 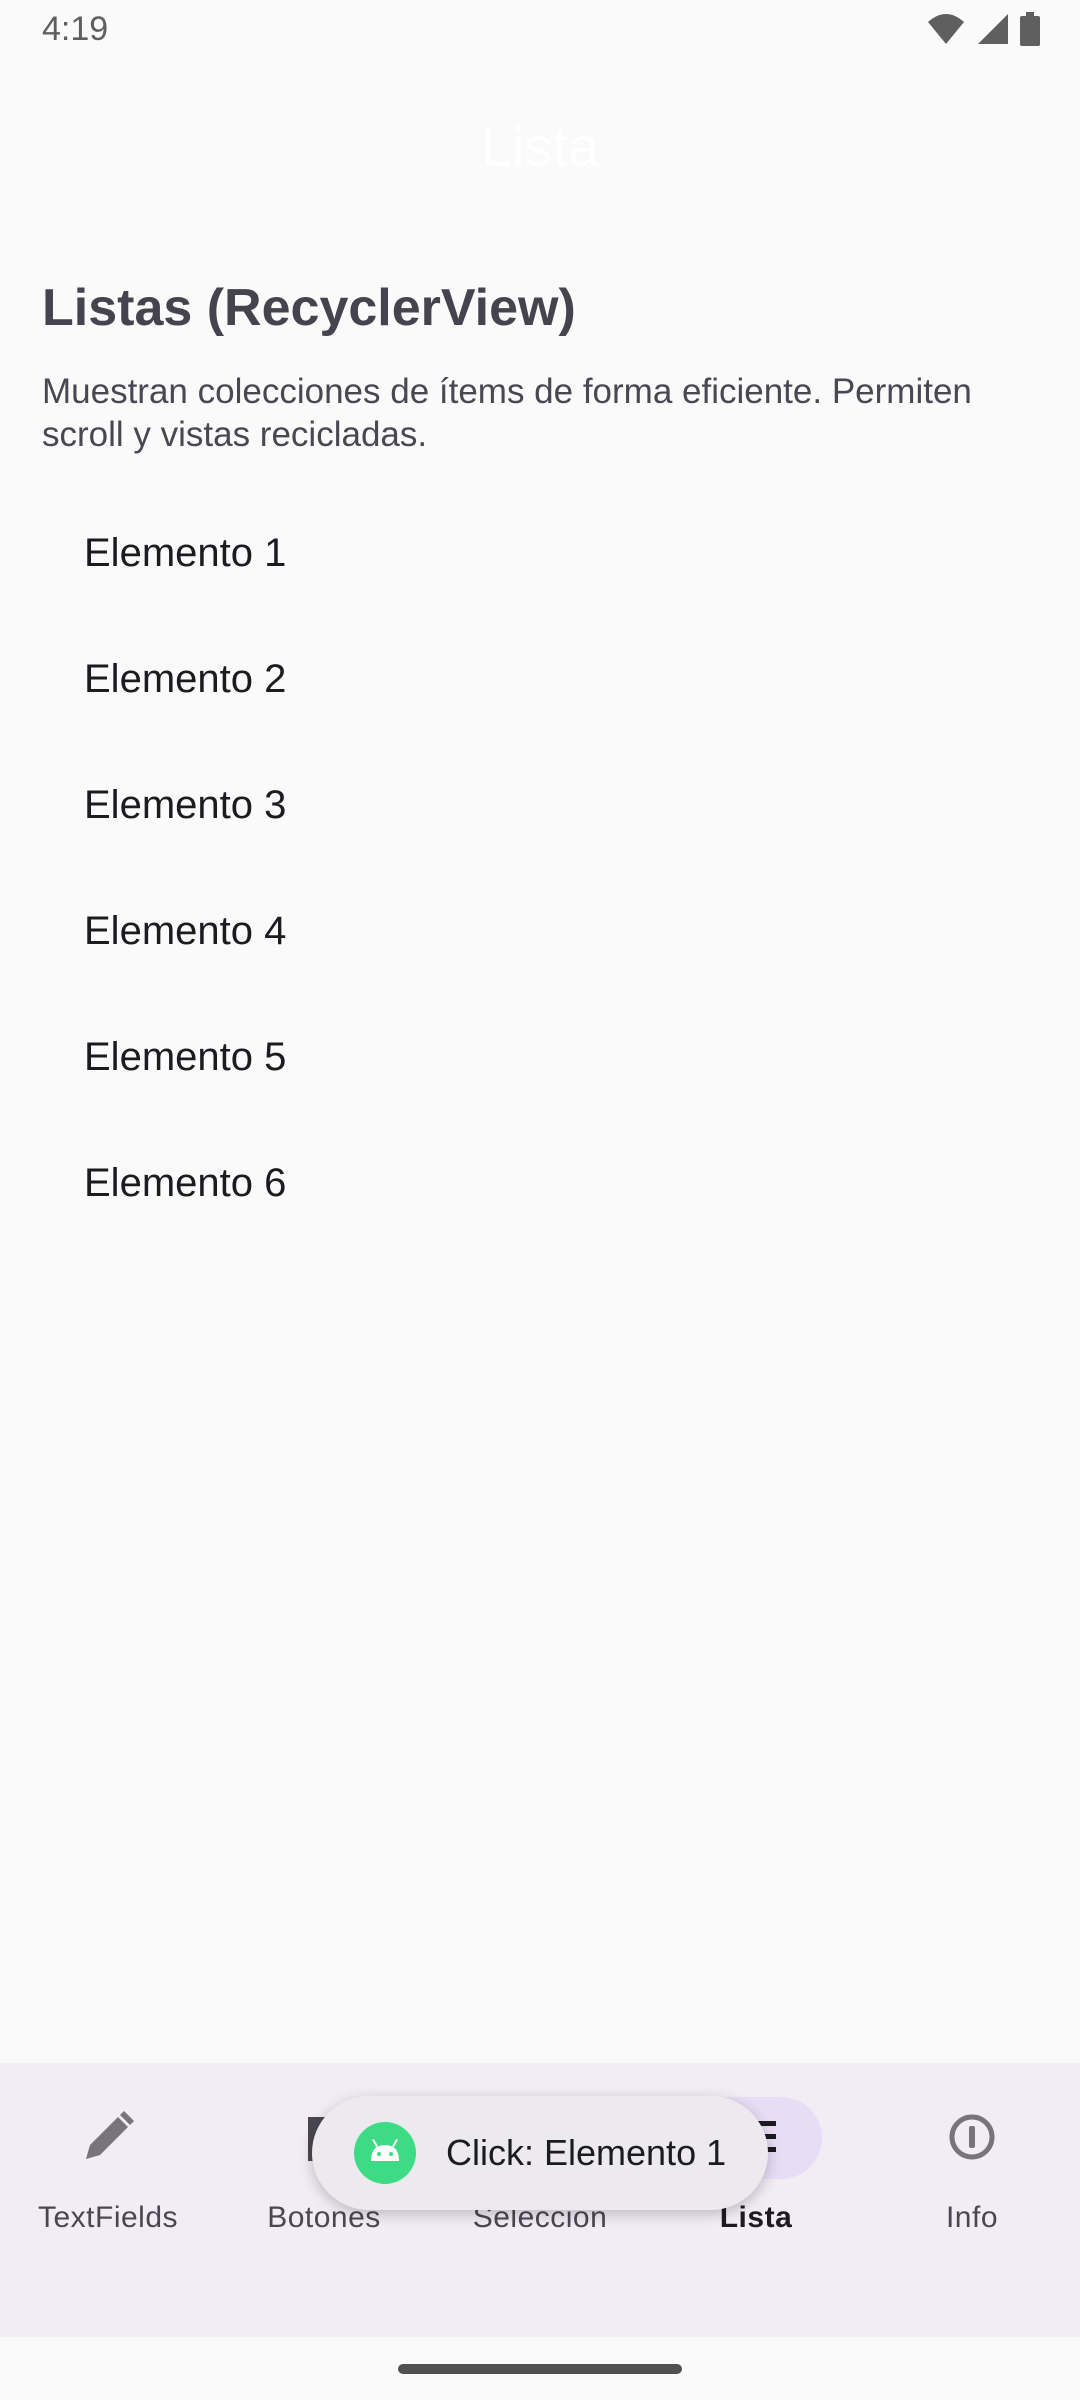 I want to click on nav-label: Info, so click(x=972, y=2217).